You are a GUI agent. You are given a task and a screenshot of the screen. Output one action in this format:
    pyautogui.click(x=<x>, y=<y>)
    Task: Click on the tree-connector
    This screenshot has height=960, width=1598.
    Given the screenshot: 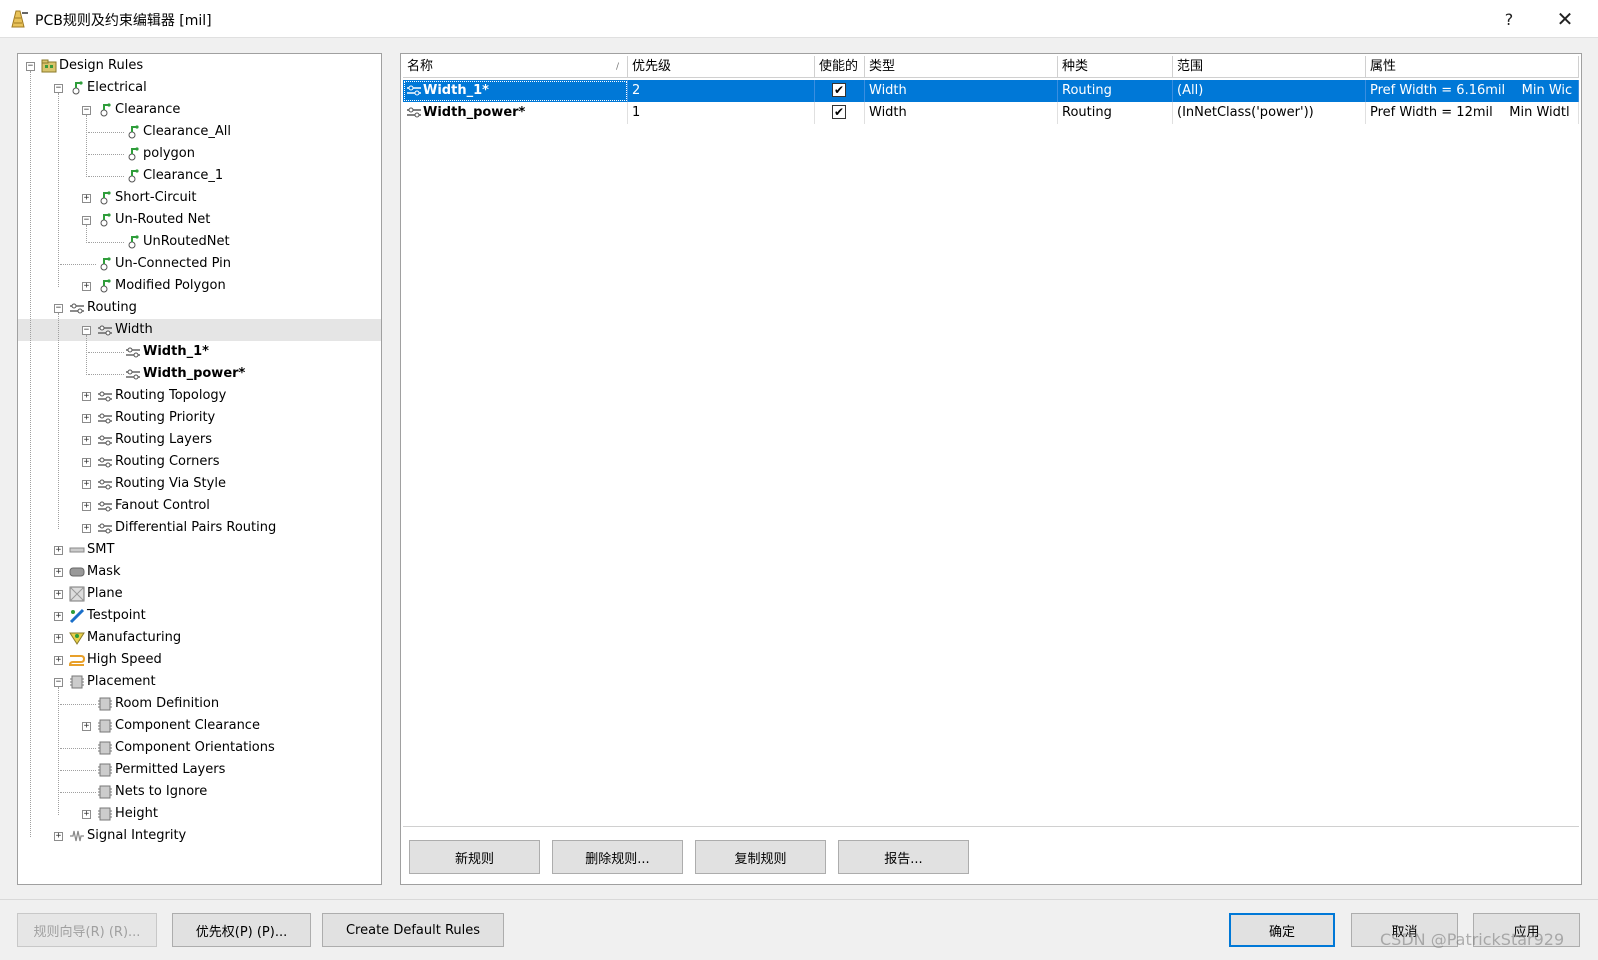 What is the action you would take?
    pyautogui.click(x=106, y=154)
    